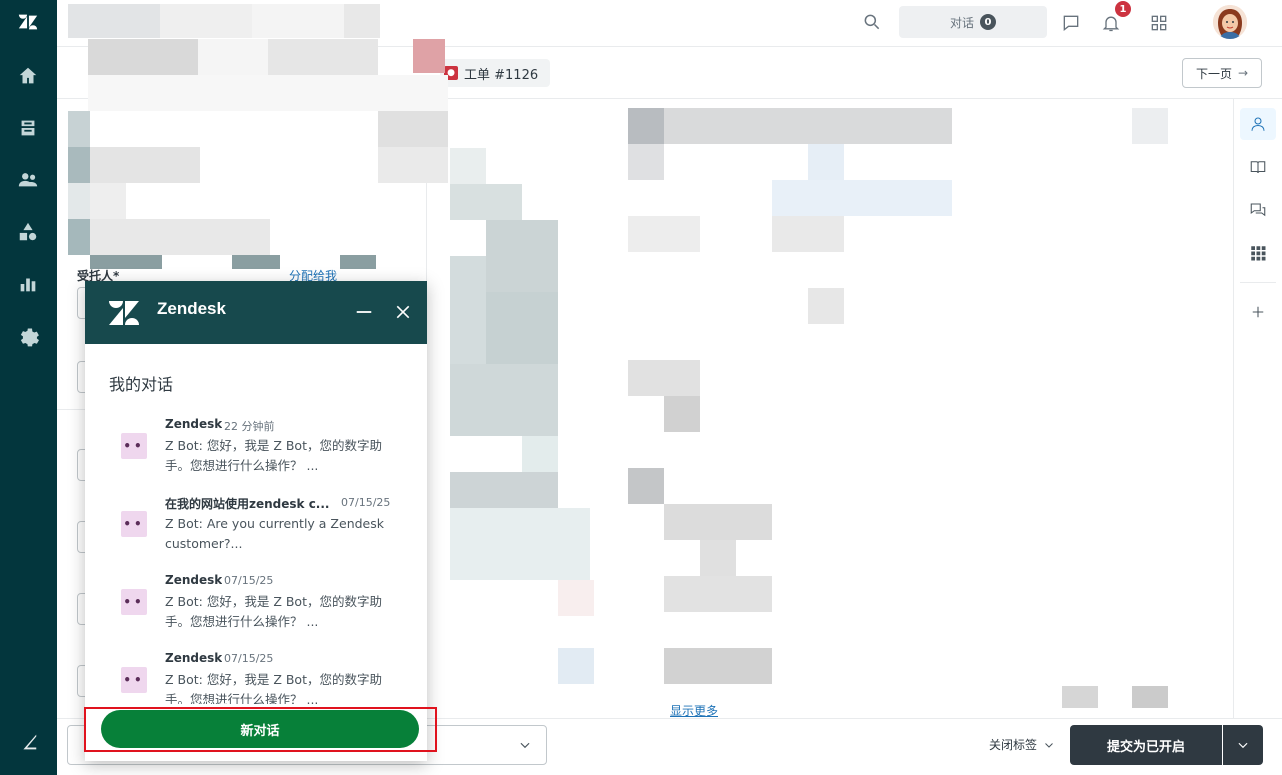 This screenshot has height=775, width=1282. Describe the element at coordinates (28, 742) in the screenshot. I see `zendesk-products-icon` at that location.